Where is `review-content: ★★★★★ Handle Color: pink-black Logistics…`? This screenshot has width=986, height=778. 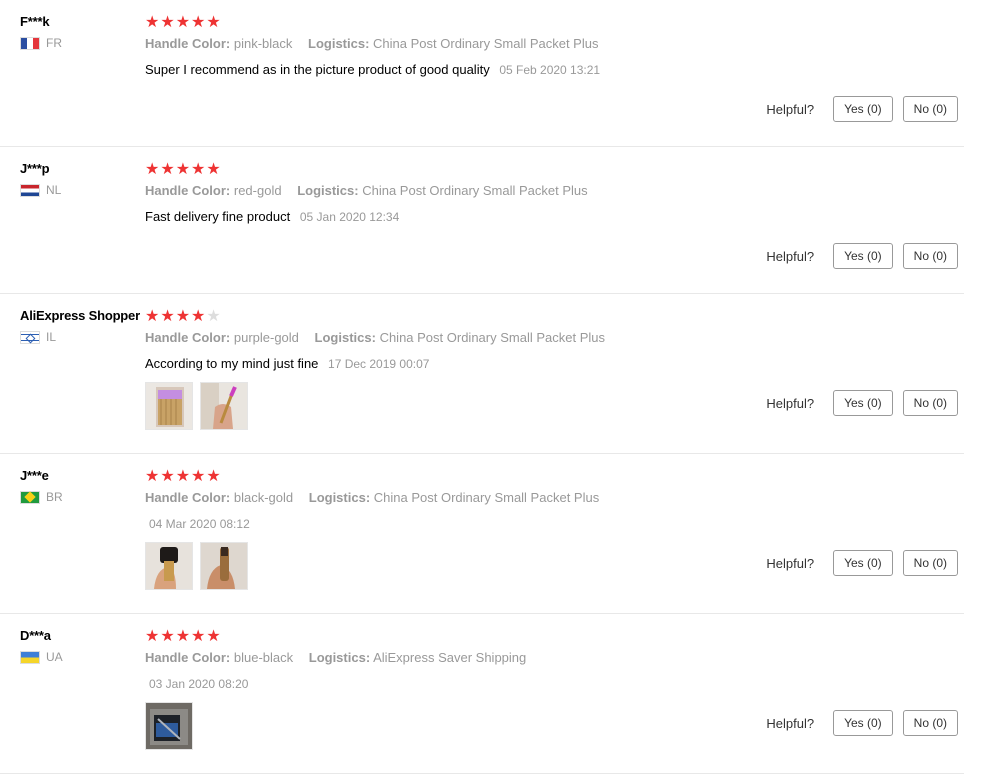 review-content: ★★★★★ Handle Color: pink-black Logistics… is located at coordinates (445, 46).